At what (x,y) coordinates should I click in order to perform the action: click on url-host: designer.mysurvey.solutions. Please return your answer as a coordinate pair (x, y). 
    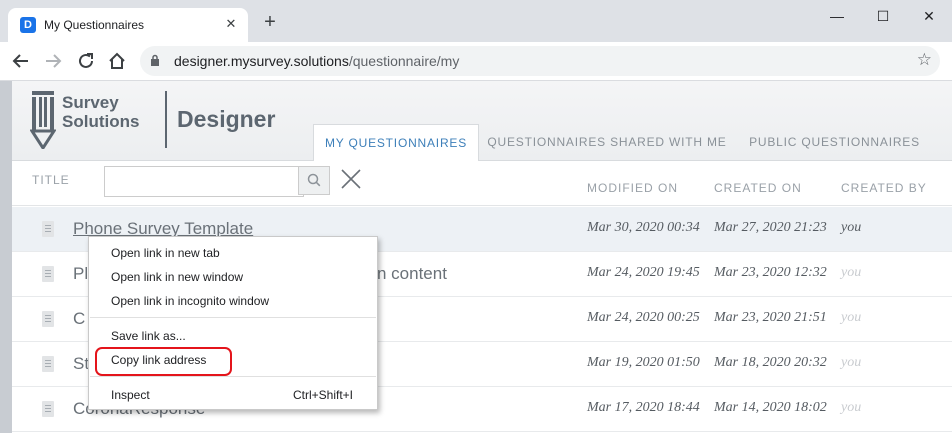
    Looking at the image, I should click on (261, 61).